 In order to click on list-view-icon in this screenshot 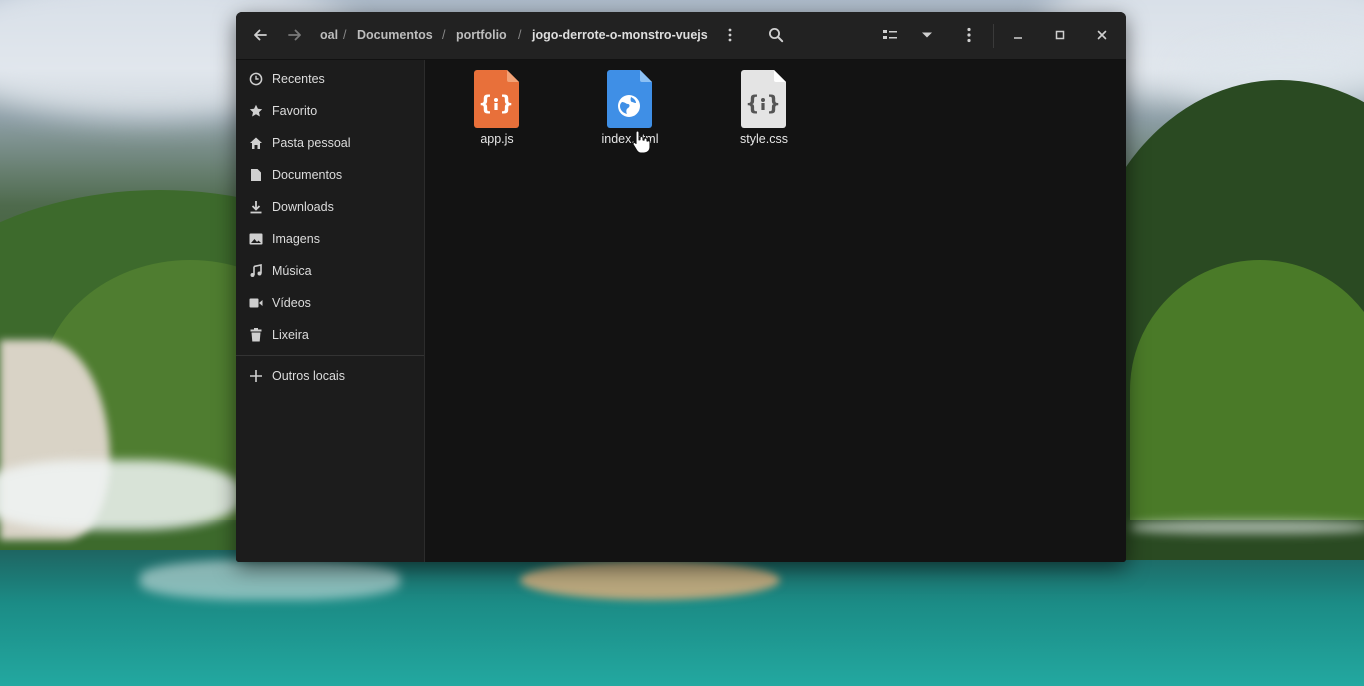, I will do `click(890, 34)`.